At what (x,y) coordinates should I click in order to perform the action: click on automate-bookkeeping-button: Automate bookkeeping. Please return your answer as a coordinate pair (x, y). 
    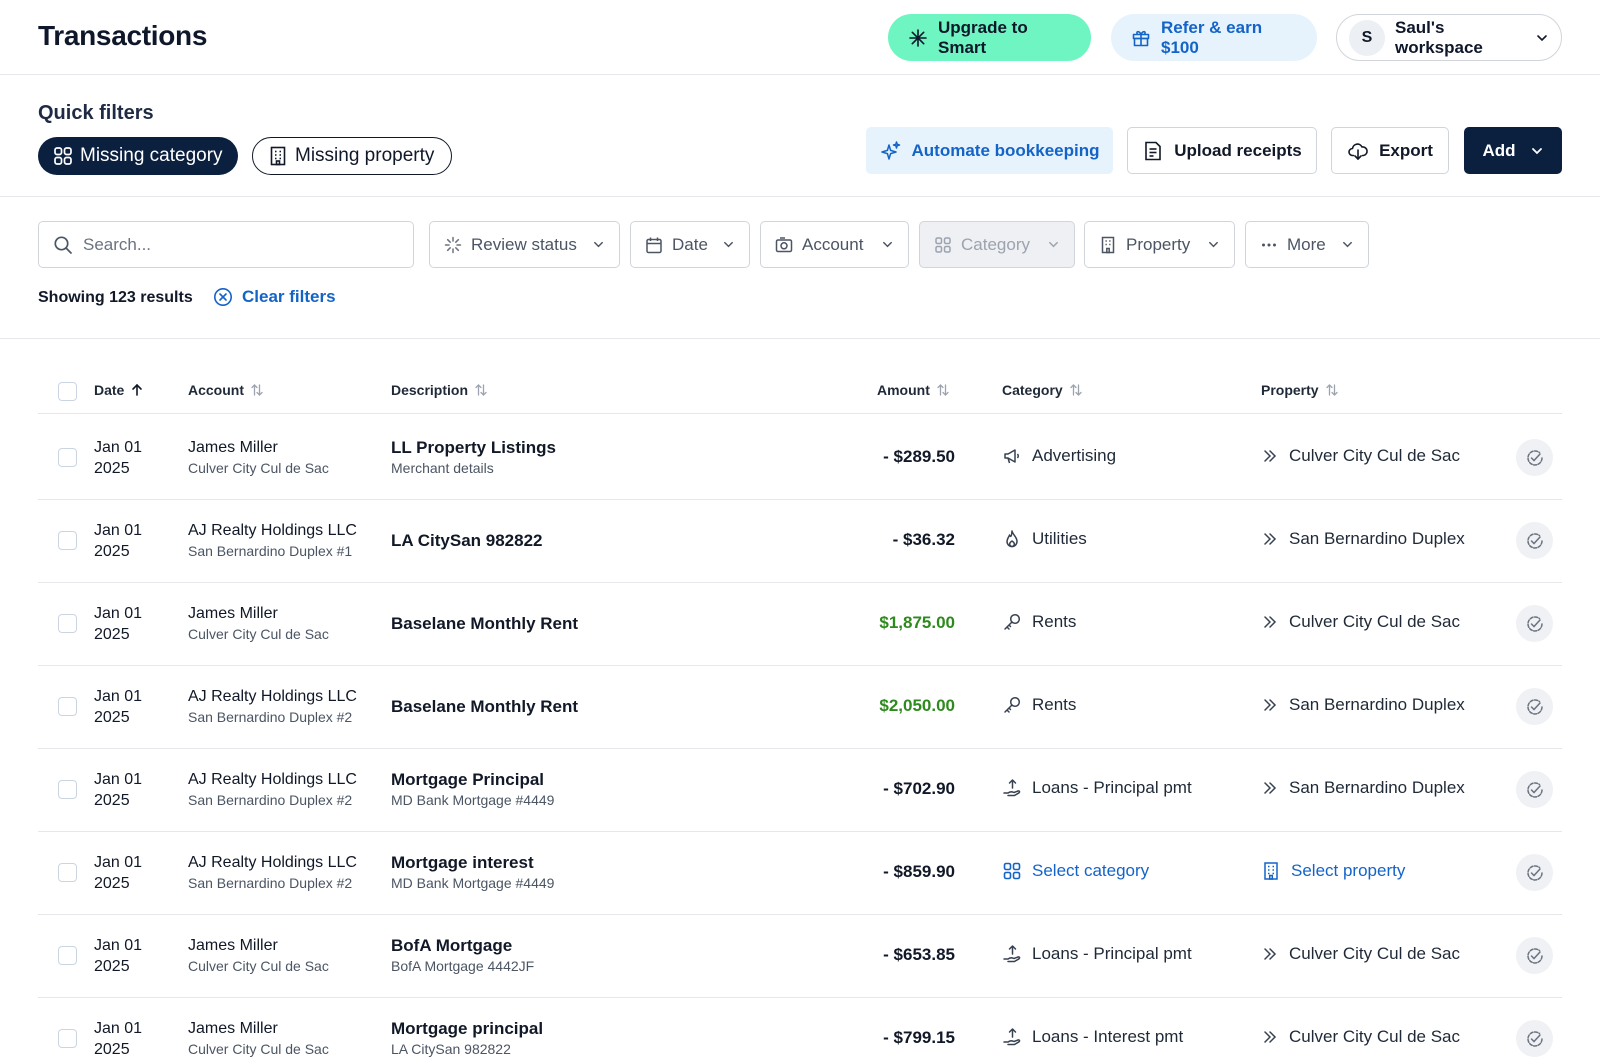
    Looking at the image, I should click on (989, 150).